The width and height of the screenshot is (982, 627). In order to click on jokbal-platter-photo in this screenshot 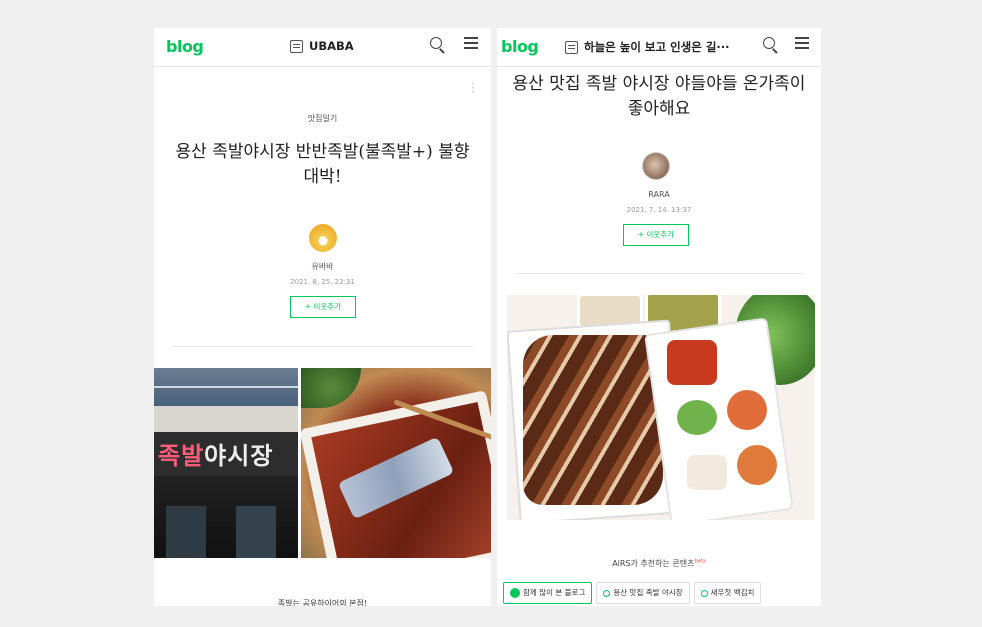, I will do `click(661, 407)`.